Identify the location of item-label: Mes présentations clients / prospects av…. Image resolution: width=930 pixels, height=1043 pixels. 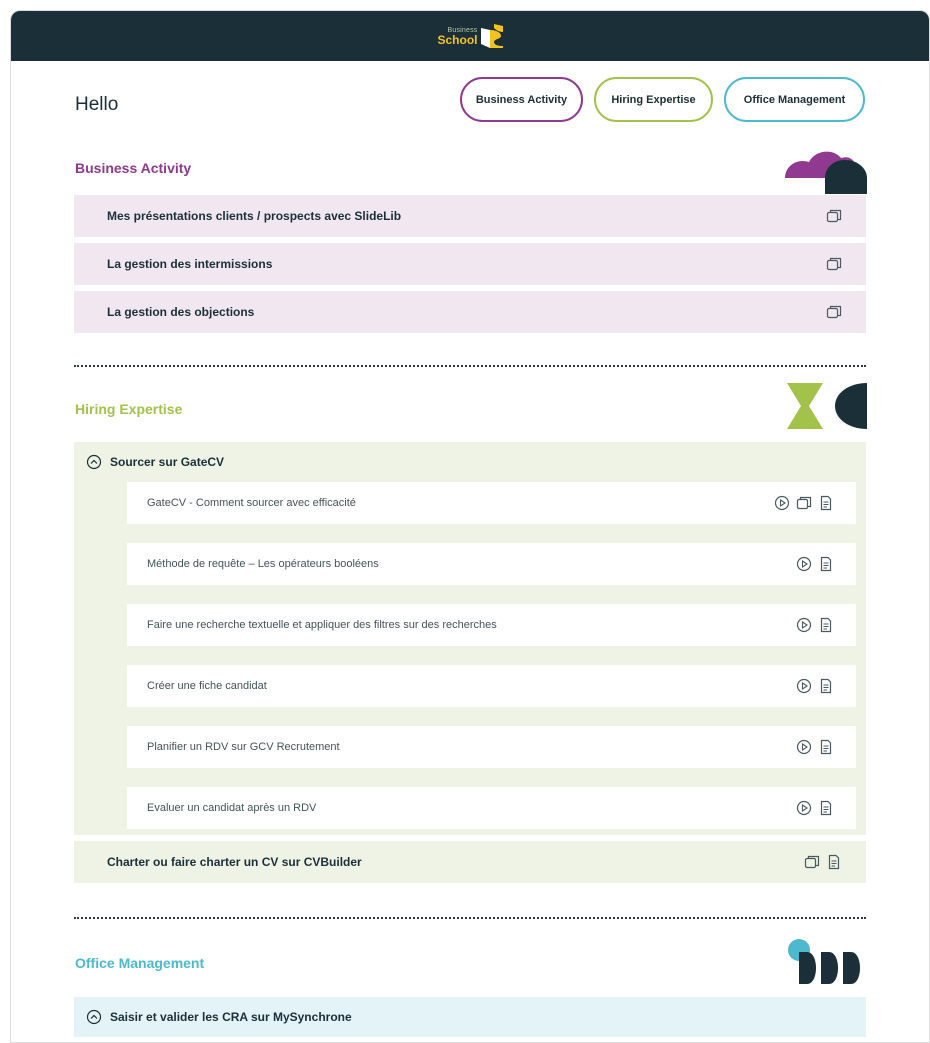
(254, 216).